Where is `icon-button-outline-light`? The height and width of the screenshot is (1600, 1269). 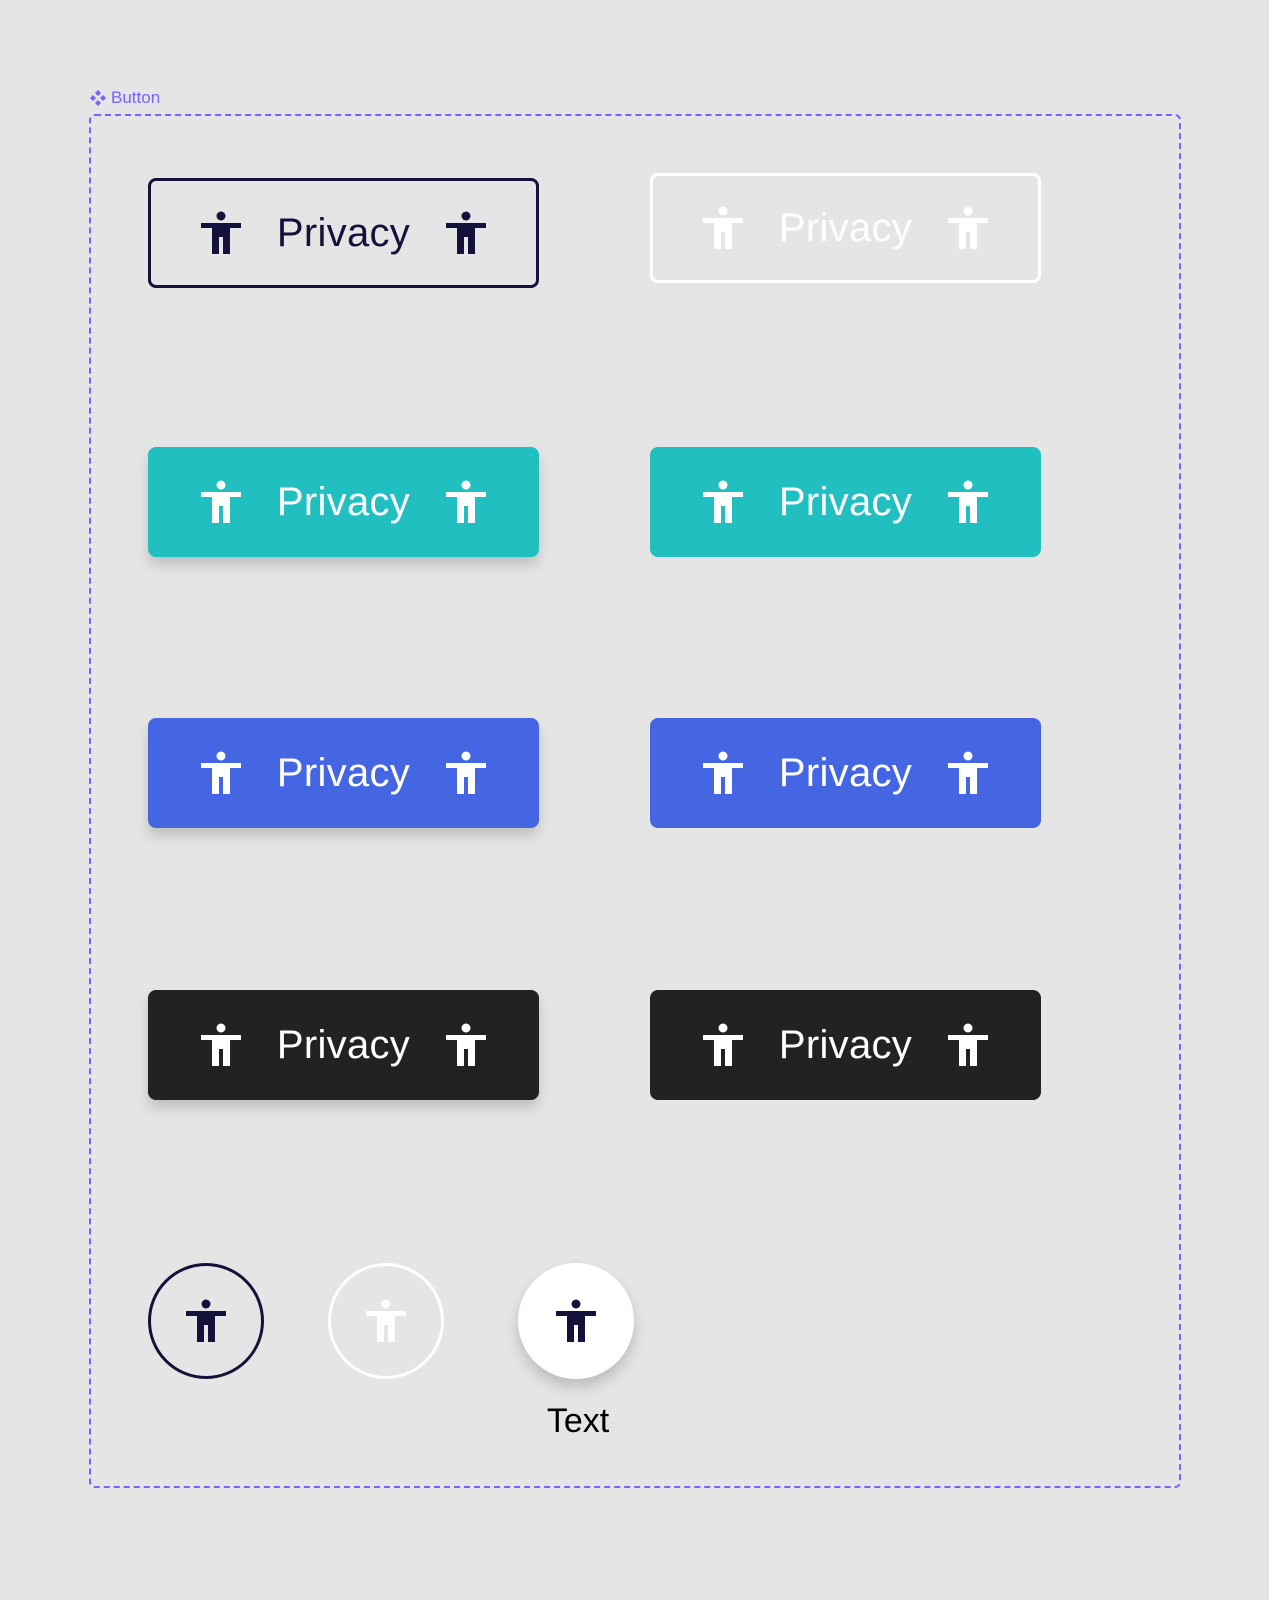 icon-button-outline-light is located at coordinates (386, 1321).